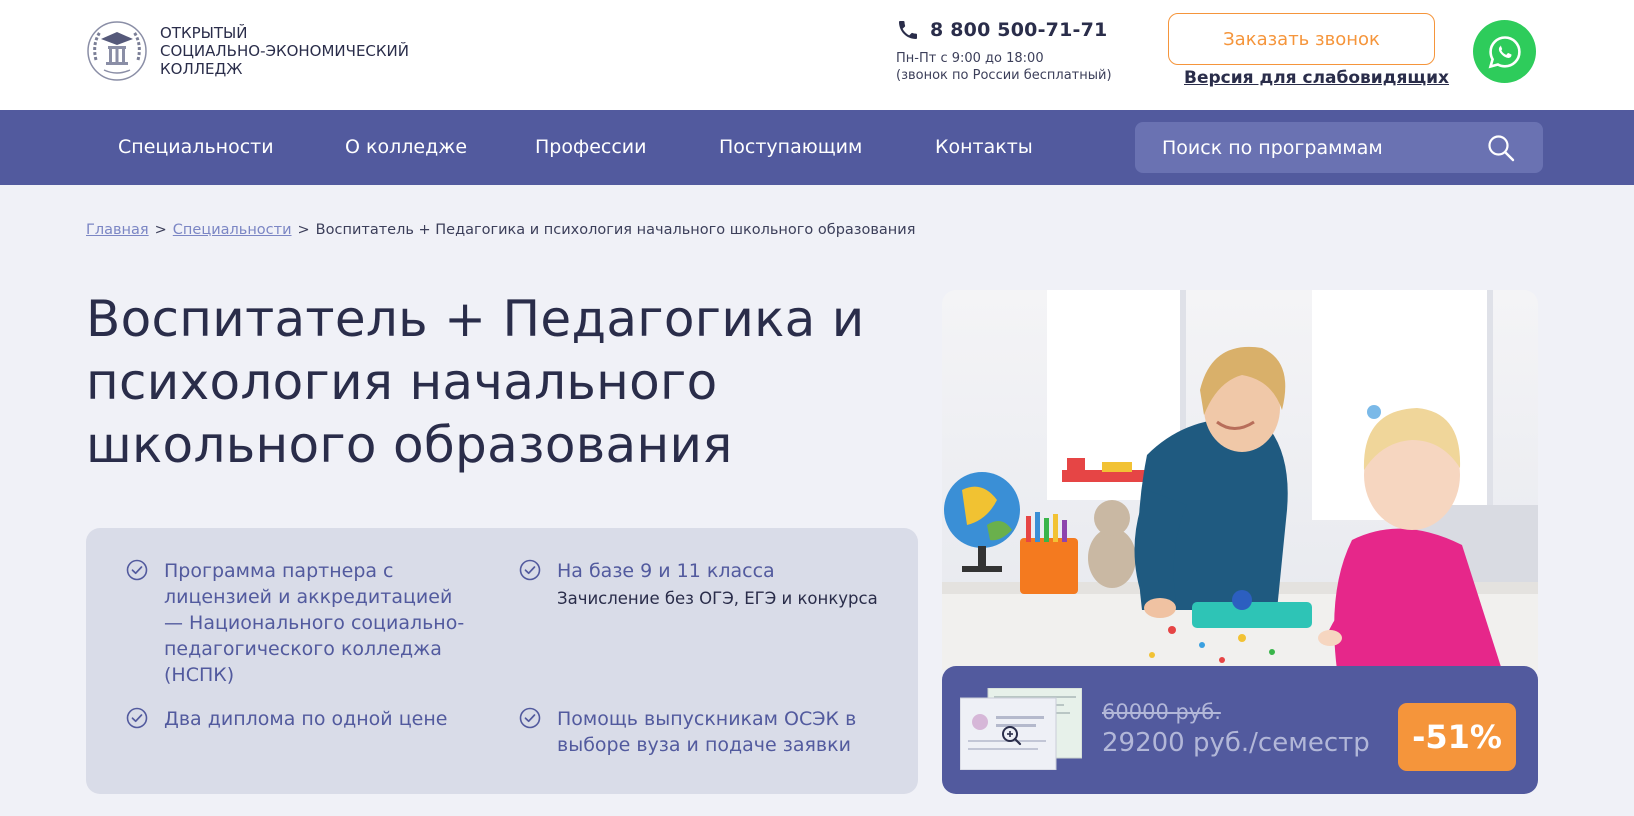  Describe the element at coordinates (1018, 30) in the screenshot. I see `phone-number-link: 8 800 500-71-71` at that location.